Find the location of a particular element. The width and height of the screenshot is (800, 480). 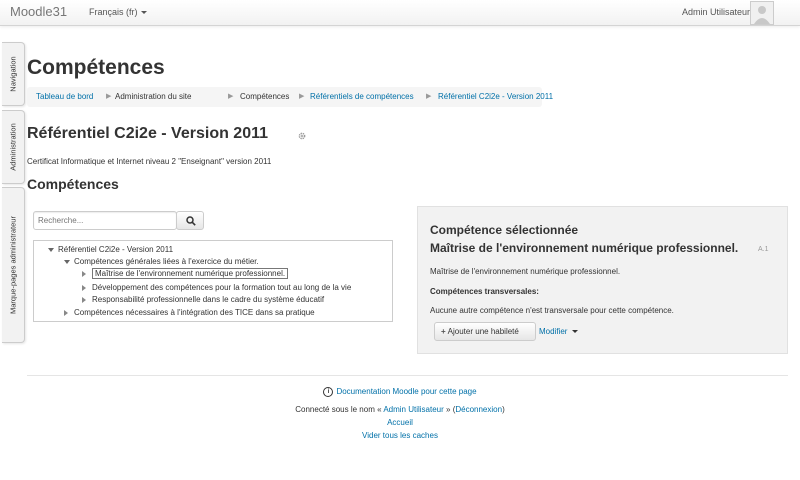

footer-purge: Vider tous les caches is located at coordinates (400, 435).